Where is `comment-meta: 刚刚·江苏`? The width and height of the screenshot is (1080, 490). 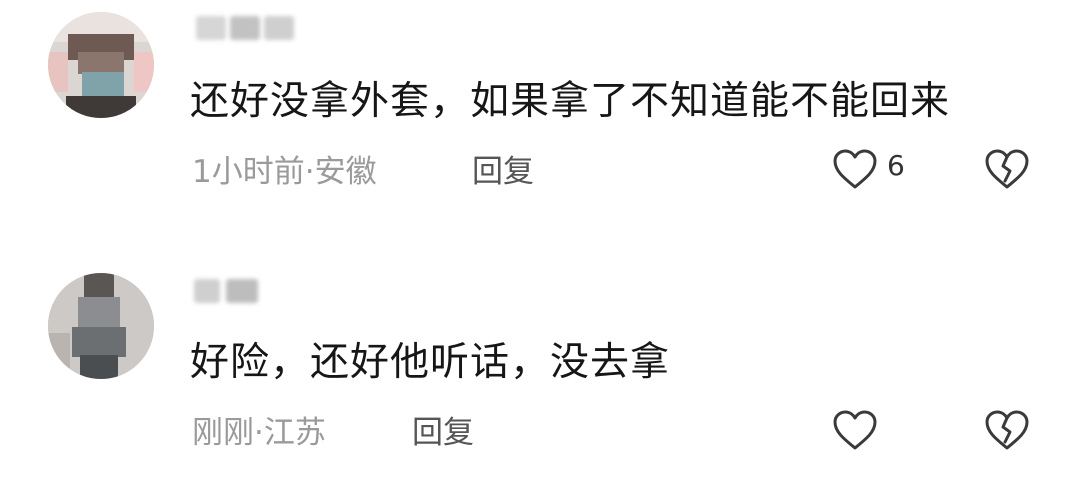
comment-meta: 刚刚·江苏 is located at coordinates (259, 433).